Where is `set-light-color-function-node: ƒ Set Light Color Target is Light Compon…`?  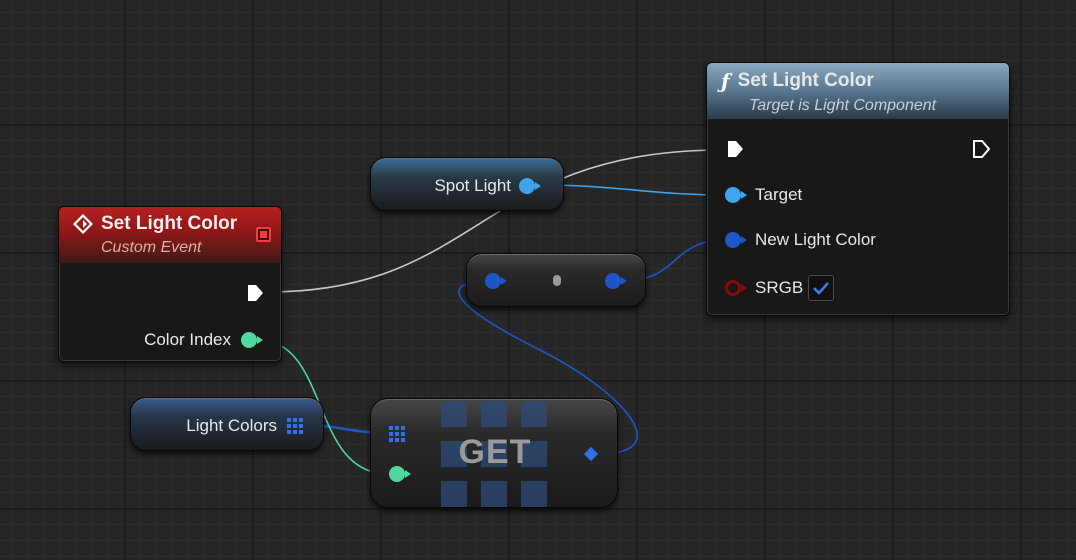 set-light-color-function-node: ƒ Set Light Color Target is Light Compon… is located at coordinates (858, 189).